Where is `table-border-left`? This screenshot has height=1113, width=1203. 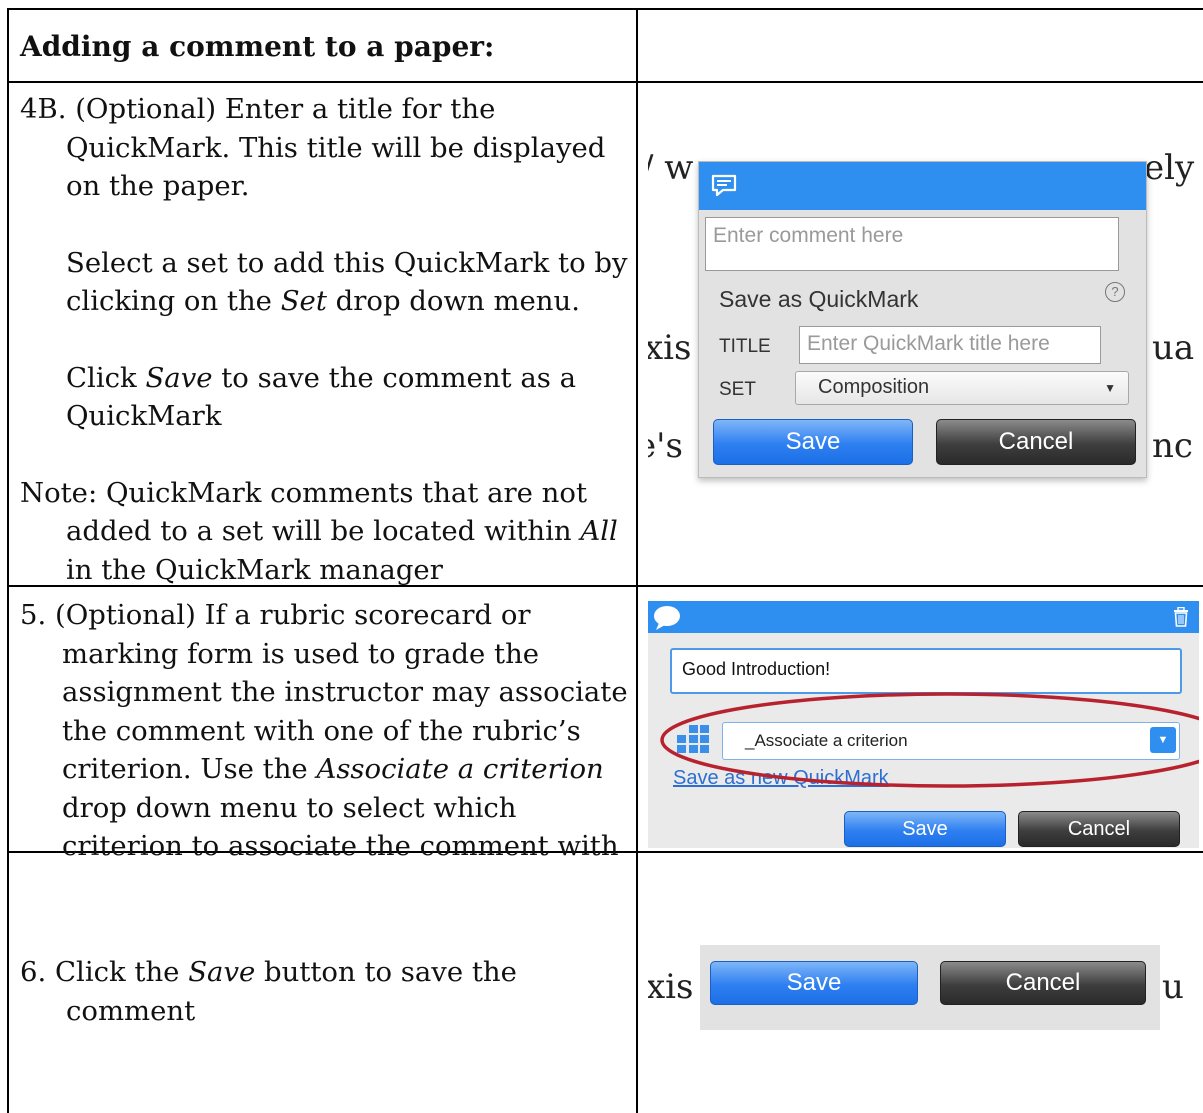 table-border-left is located at coordinates (8, 560).